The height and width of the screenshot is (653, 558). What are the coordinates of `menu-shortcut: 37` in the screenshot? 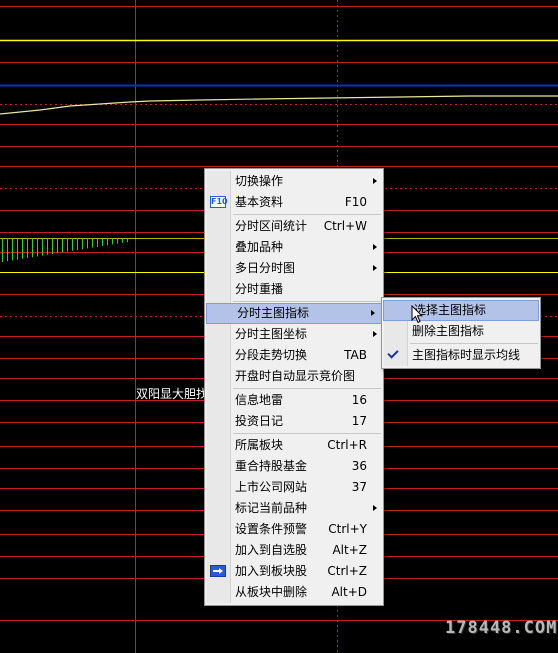 It's located at (359, 487).